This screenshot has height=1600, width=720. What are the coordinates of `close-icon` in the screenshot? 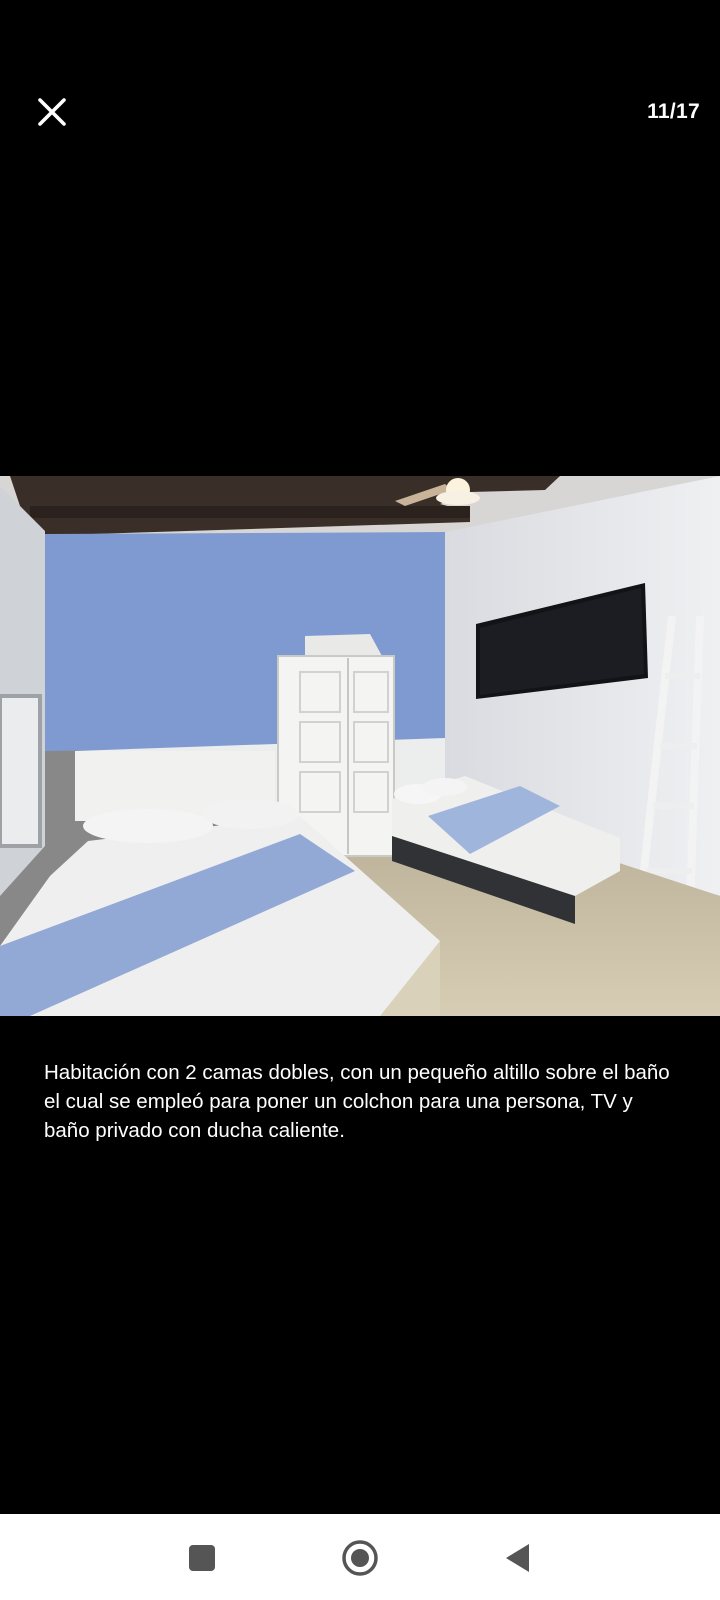 It's located at (52, 112).